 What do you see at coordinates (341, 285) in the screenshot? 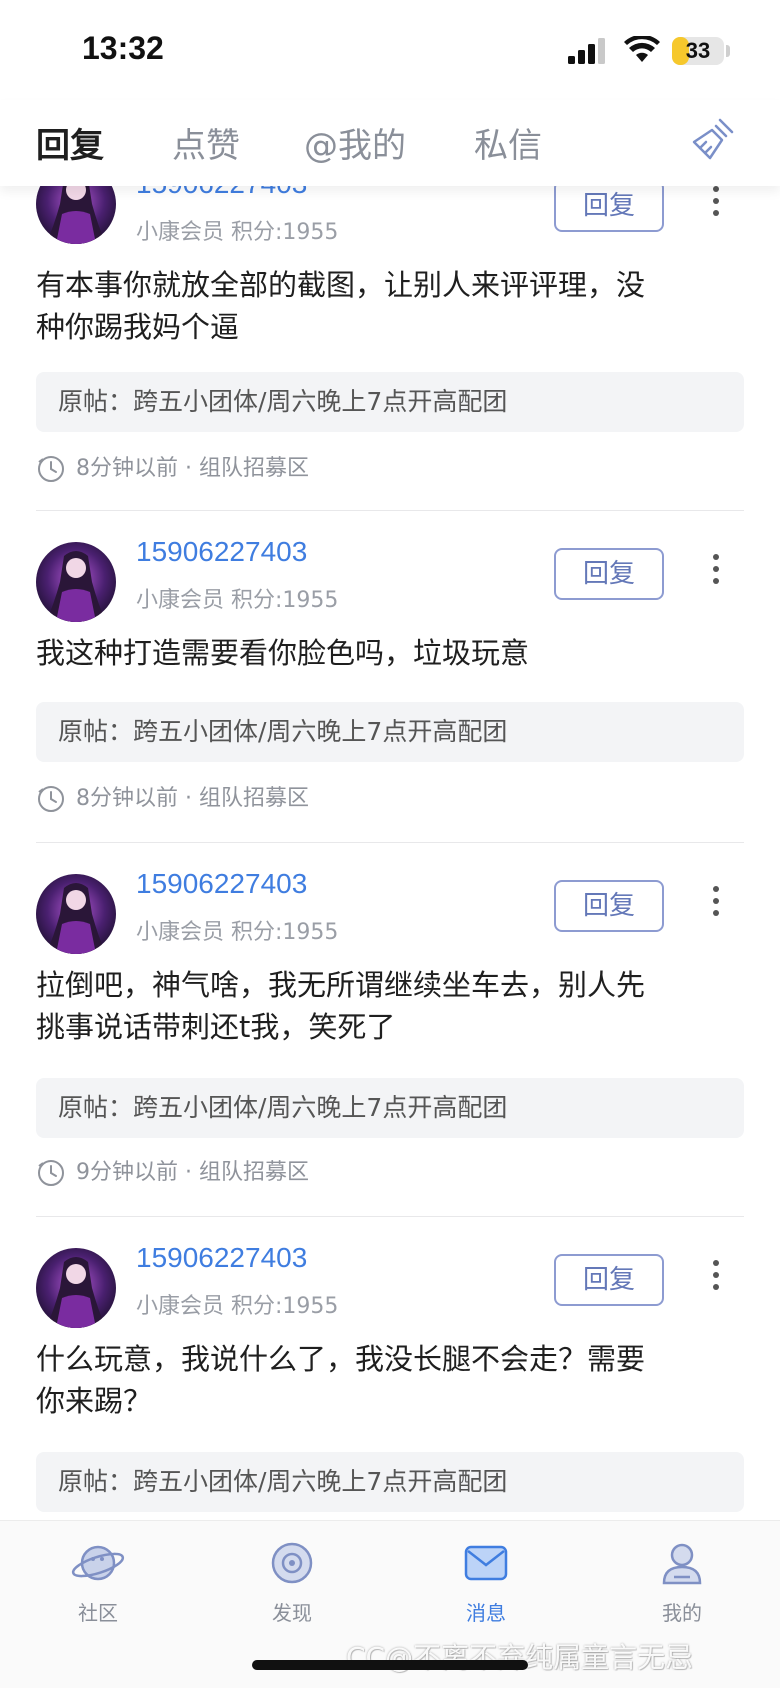
I see `reply-content-line: 有本事你就放全部的截图，让别人来评评理，没` at bounding box center [341, 285].